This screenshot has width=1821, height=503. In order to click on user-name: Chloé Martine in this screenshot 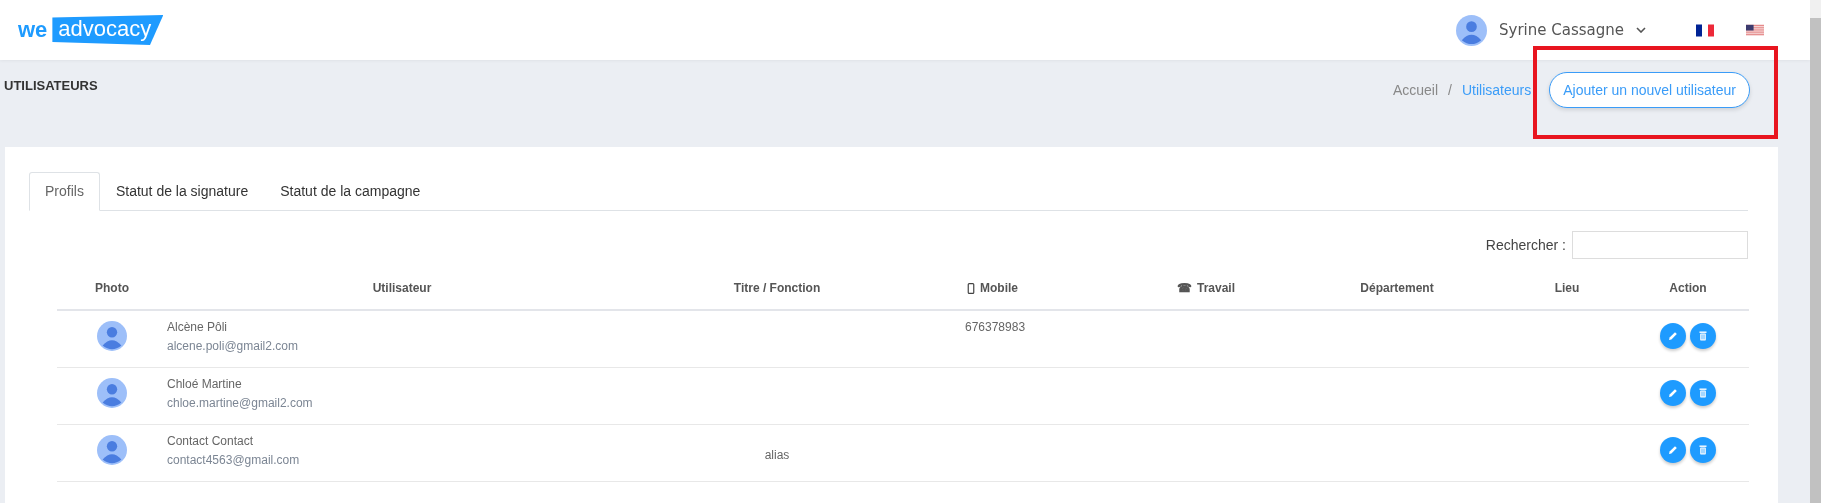, I will do `click(205, 384)`.